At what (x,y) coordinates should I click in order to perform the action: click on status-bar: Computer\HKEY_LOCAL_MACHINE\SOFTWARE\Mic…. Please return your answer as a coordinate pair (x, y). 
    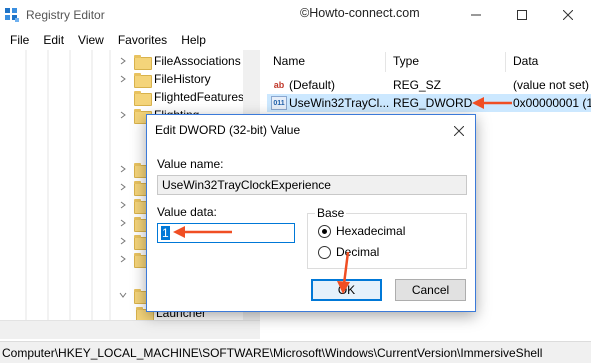
    Looking at the image, I should click on (295, 352).